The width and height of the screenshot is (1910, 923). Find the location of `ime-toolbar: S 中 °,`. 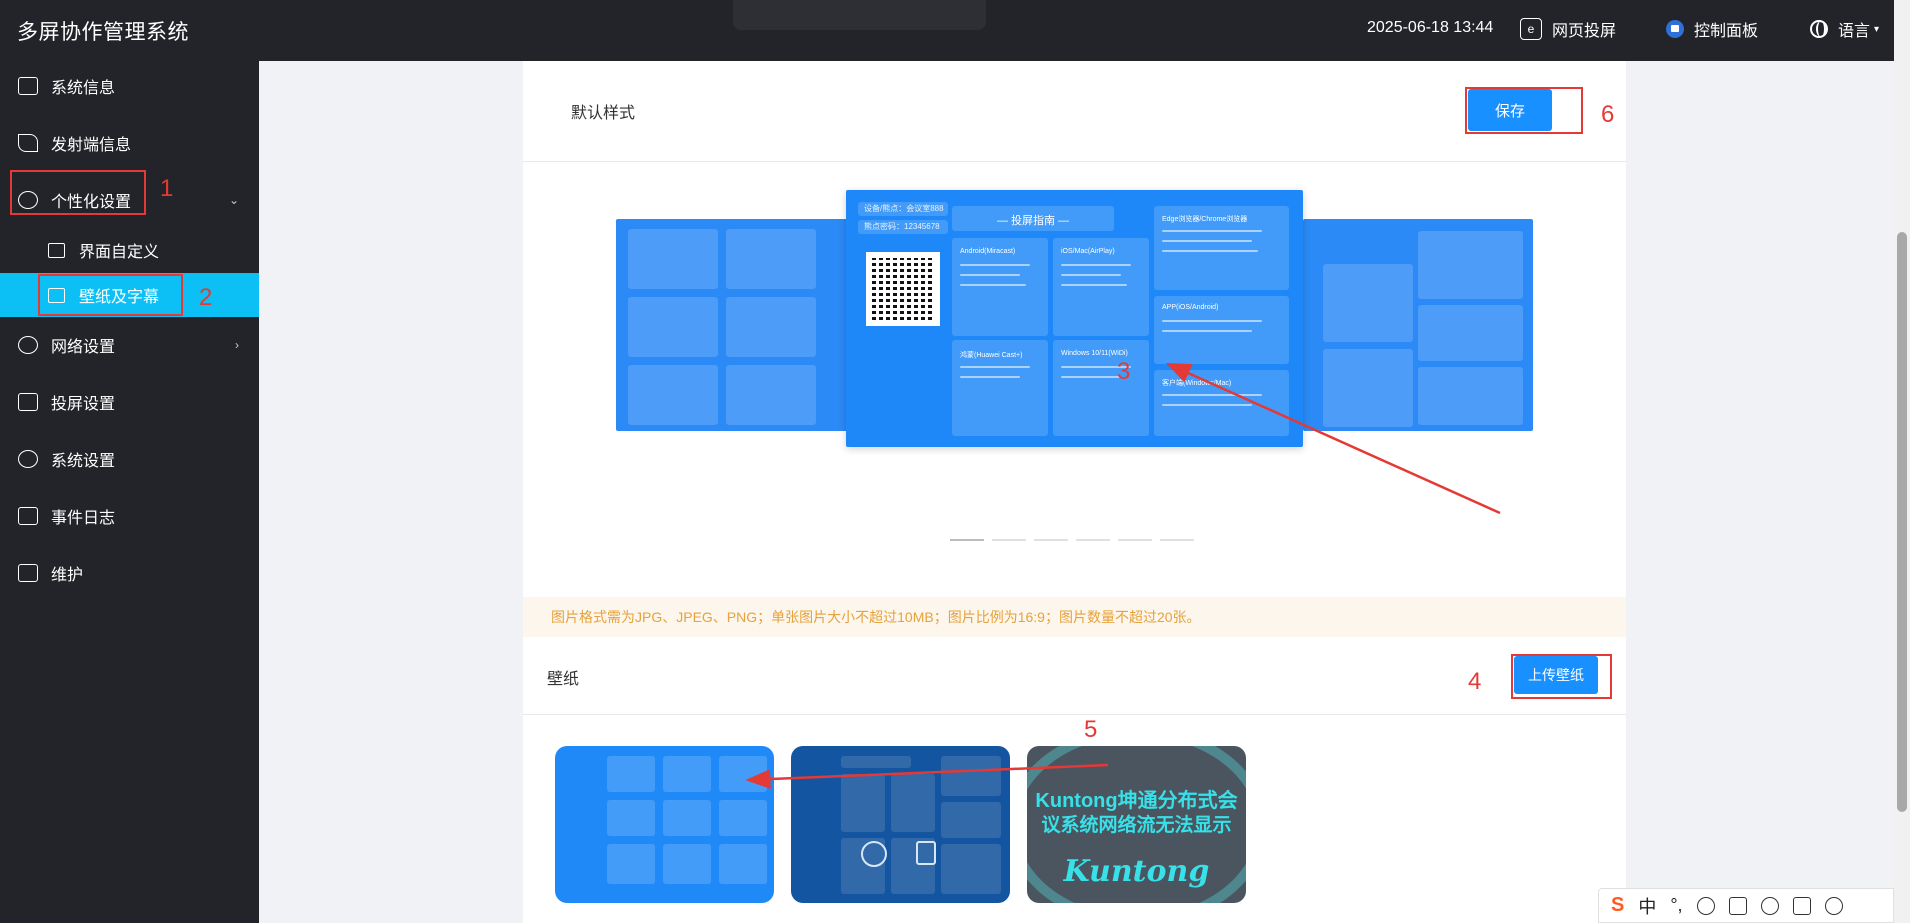

ime-toolbar: S 中 °, is located at coordinates (1746, 905).